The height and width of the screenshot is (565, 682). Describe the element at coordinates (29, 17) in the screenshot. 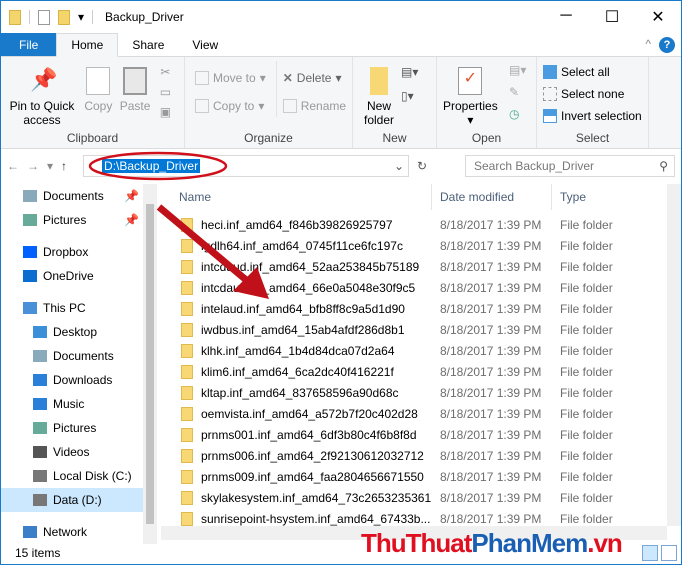

I see `divider` at that location.